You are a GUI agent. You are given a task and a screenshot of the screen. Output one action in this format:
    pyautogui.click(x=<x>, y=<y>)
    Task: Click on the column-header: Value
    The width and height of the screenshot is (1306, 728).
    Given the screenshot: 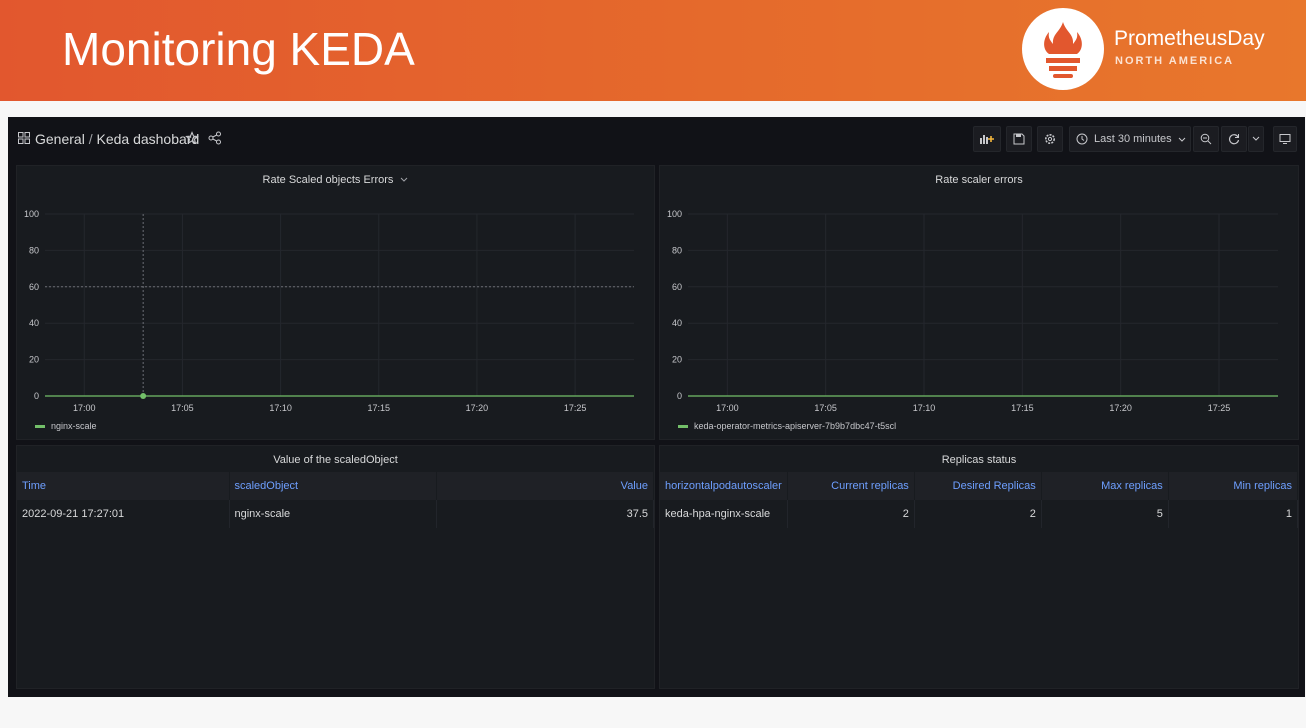 What is the action you would take?
    pyautogui.click(x=545, y=486)
    